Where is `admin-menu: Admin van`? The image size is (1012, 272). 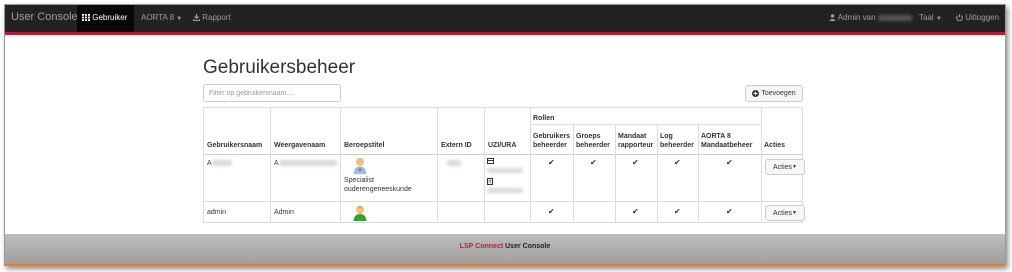 admin-menu: Admin van is located at coordinates (870, 17).